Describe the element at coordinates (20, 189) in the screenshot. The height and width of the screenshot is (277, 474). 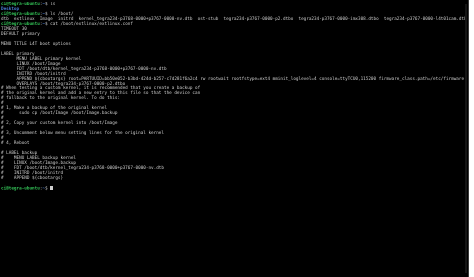
I see `prompt-user-host: ci@tegra-ubuntu` at that location.